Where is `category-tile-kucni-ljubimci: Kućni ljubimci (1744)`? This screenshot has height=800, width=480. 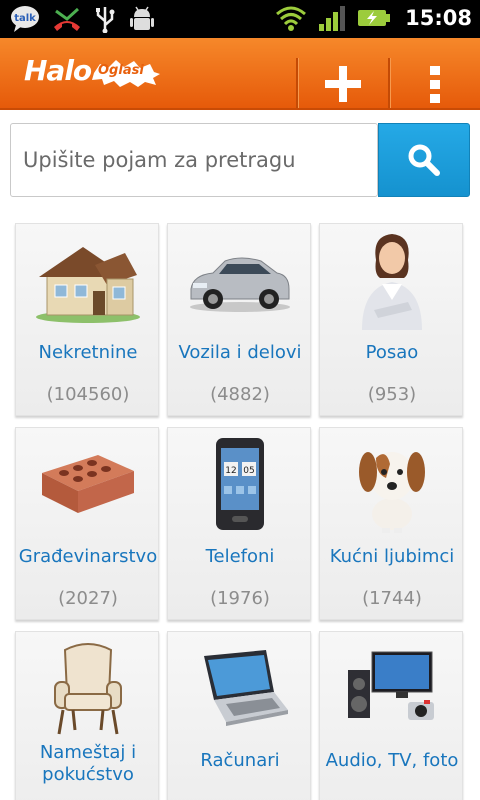
category-tile-kucni-ljubimci: Kućni ljubimci (1744) is located at coordinates (391, 523).